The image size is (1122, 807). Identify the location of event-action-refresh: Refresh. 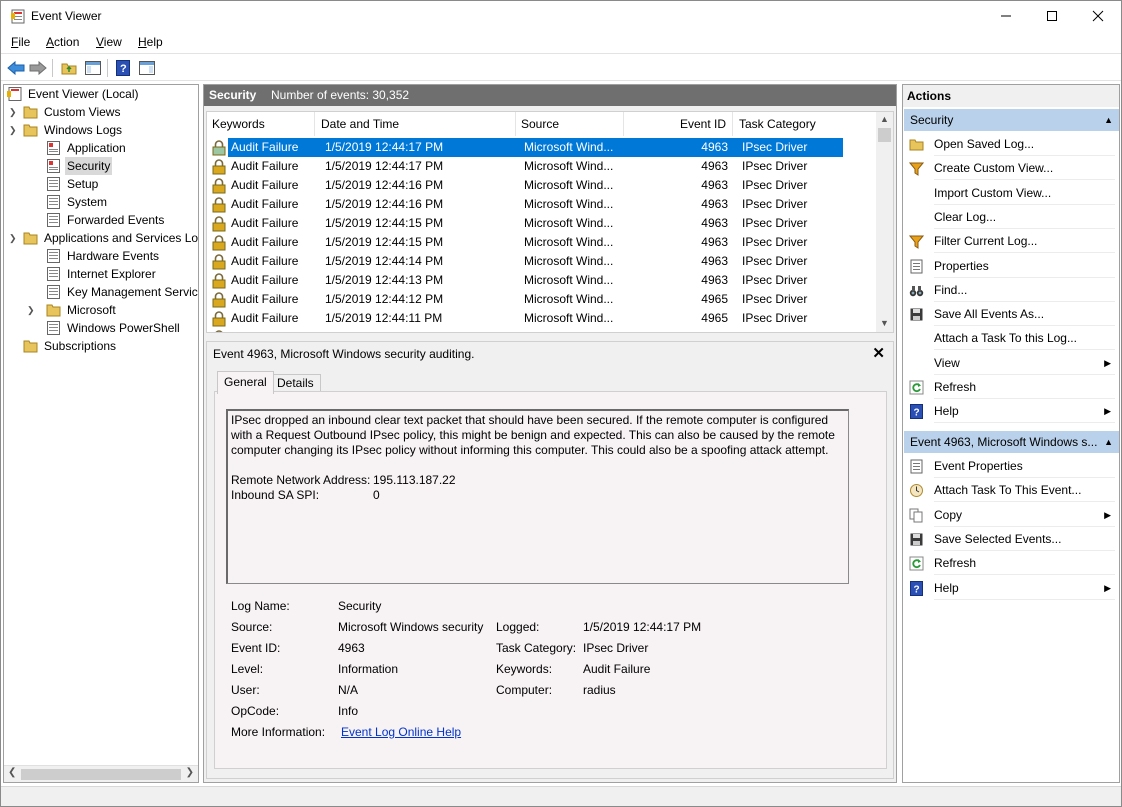
(1011, 563).